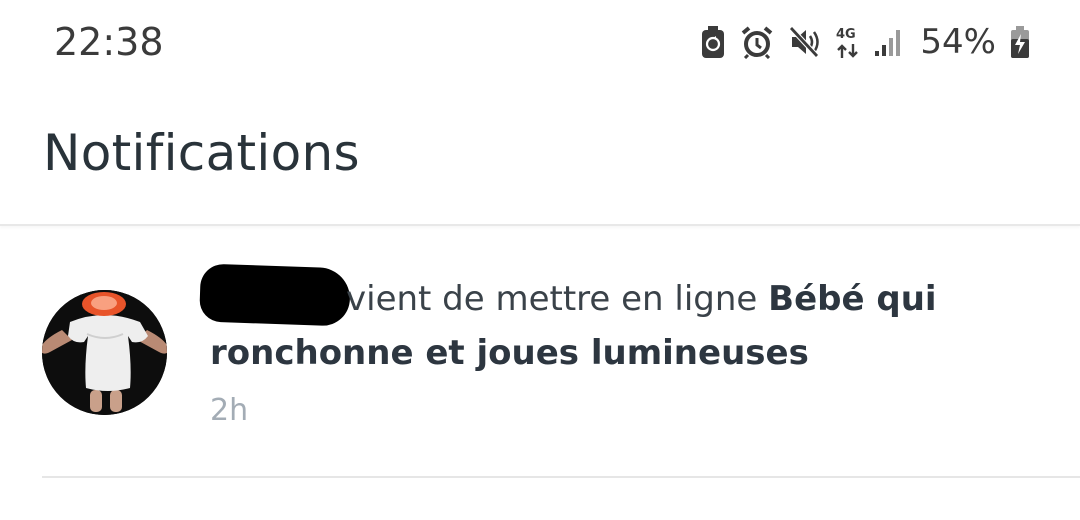  What do you see at coordinates (889, 42) in the screenshot?
I see `signal-icon` at bounding box center [889, 42].